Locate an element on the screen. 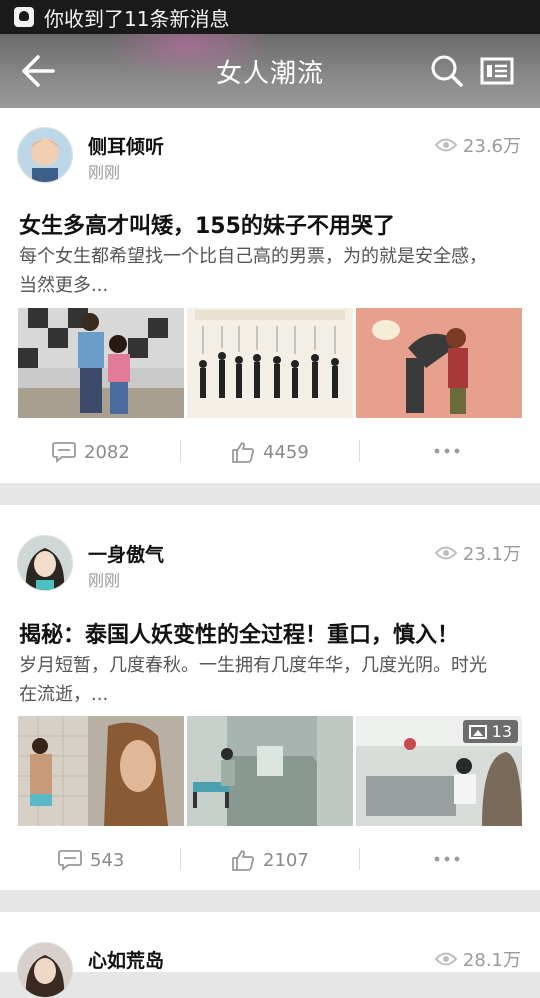 The height and width of the screenshot is (998, 540). thumbnail-row: 13 is located at coordinates (270, 771).